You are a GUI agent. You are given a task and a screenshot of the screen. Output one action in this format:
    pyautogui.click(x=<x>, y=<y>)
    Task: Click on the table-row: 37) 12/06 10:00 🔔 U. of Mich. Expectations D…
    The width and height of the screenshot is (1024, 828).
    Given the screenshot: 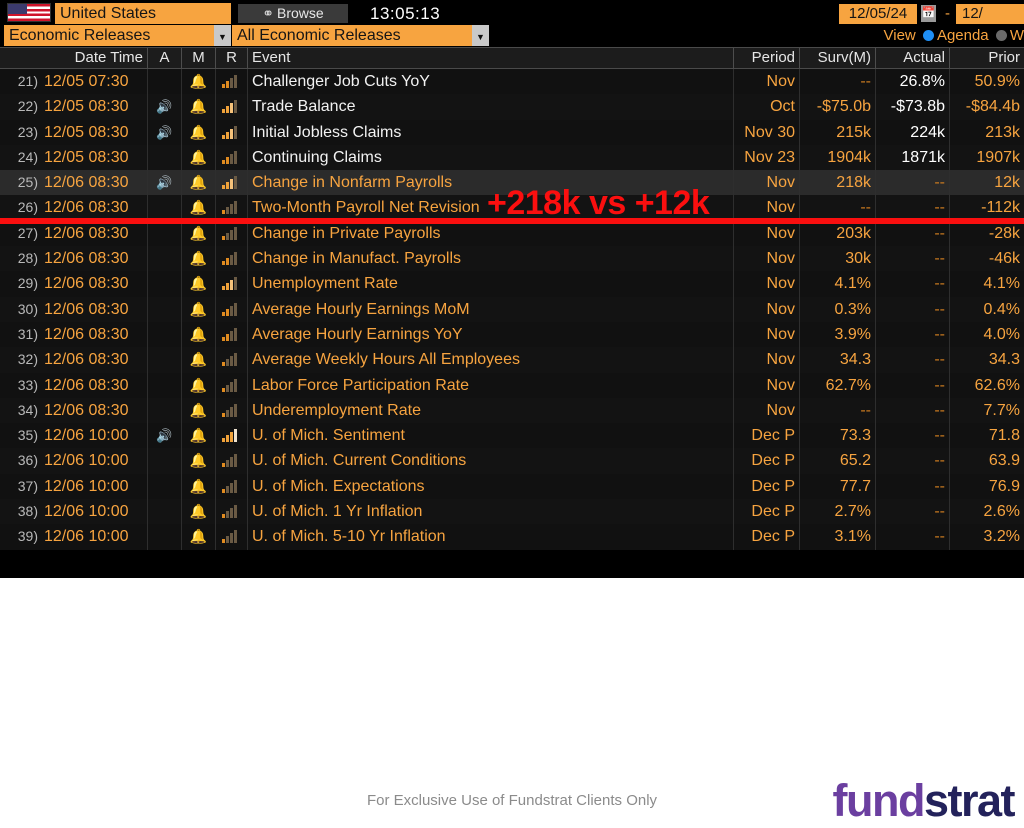 What is the action you would take?
    pyautogui.click(x=512, y=486)
    